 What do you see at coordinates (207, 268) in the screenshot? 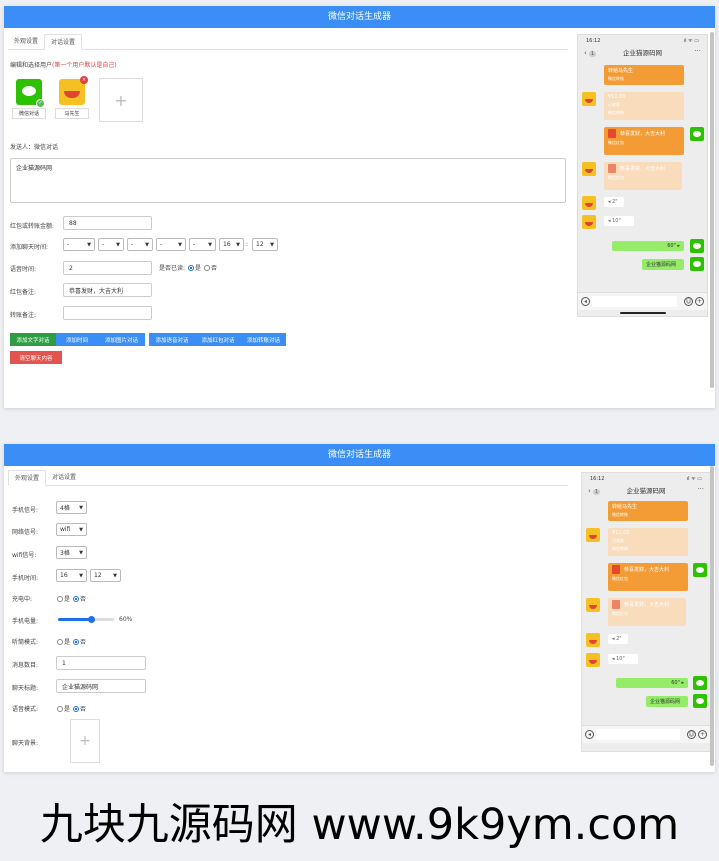
I see `read-no-radio` at bounding box center [207, 268].